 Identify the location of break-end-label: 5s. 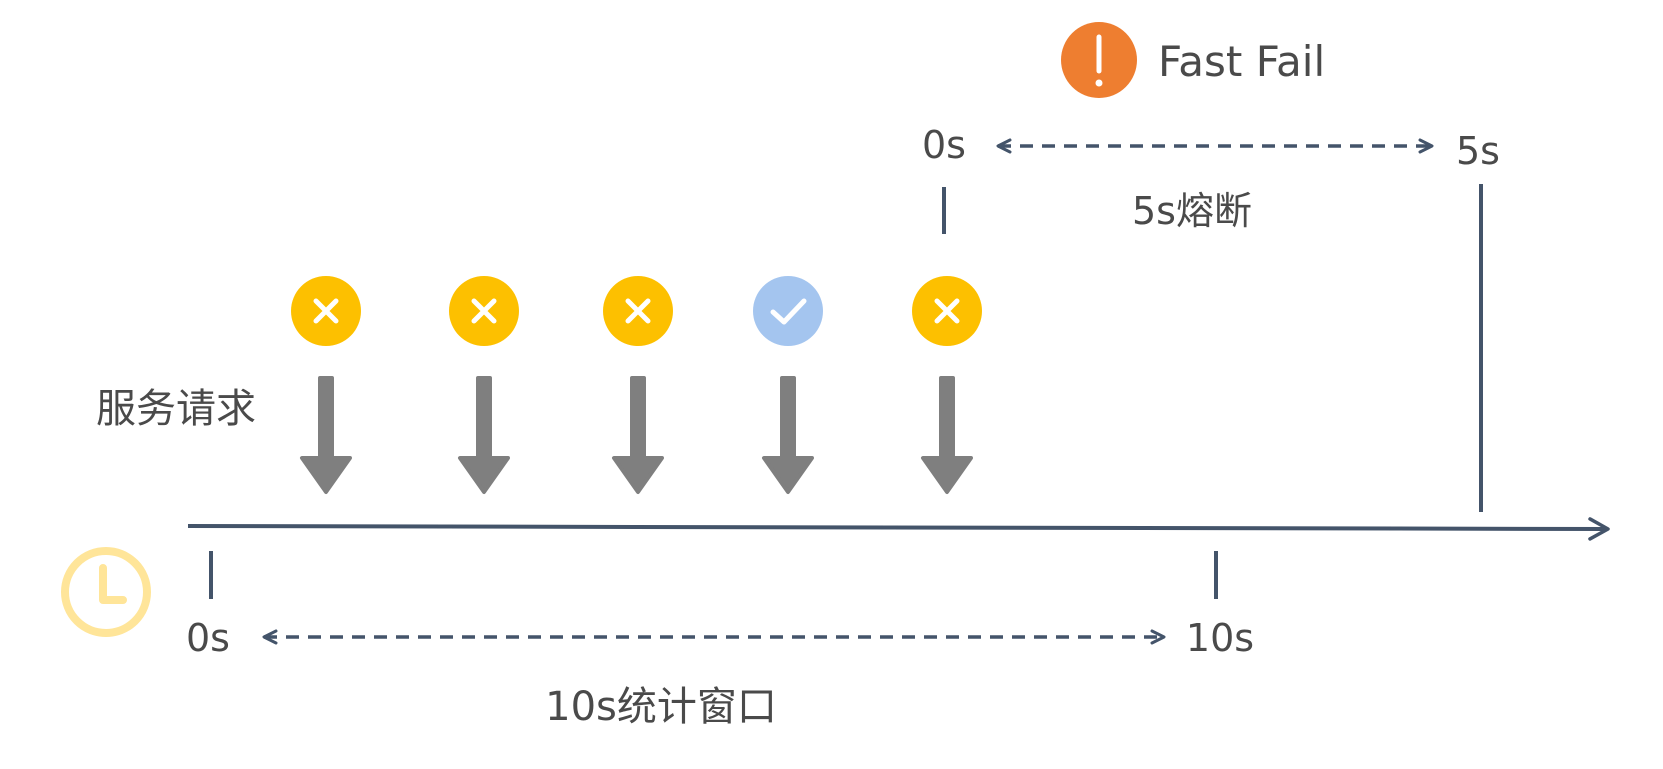
(1478, 151).